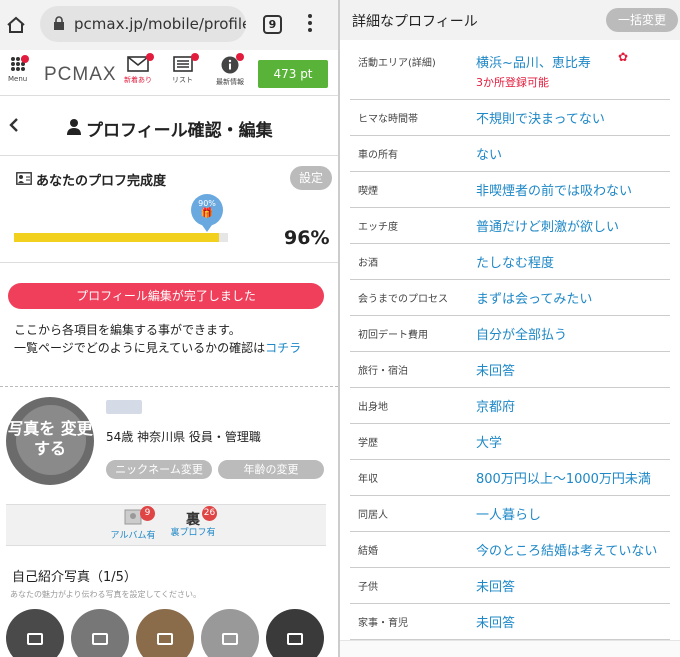 This screenshot has width=680, height=657. Describe the element at coordinates (193, 522) in the screenshot. I see `tab-secret-profile: 裏 裏プロフ有 26` at that location.